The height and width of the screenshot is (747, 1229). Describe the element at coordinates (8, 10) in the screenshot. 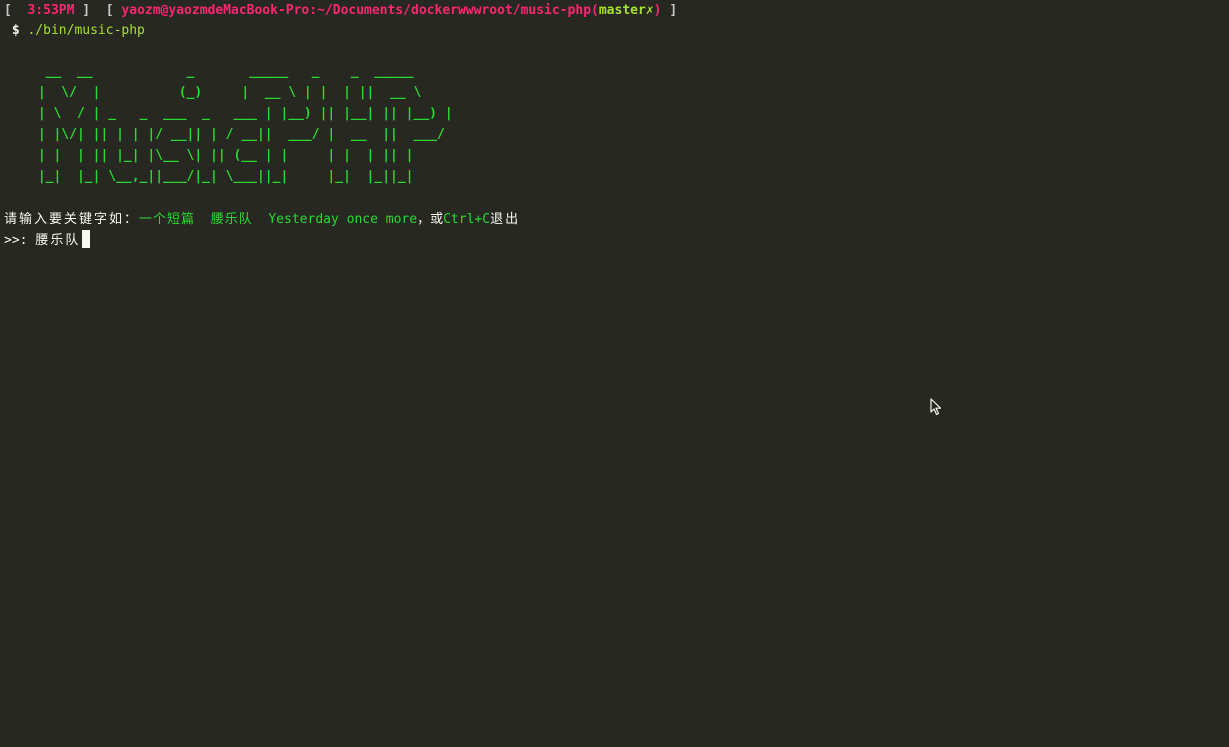

I see `status-open-bracket: [` at that location.